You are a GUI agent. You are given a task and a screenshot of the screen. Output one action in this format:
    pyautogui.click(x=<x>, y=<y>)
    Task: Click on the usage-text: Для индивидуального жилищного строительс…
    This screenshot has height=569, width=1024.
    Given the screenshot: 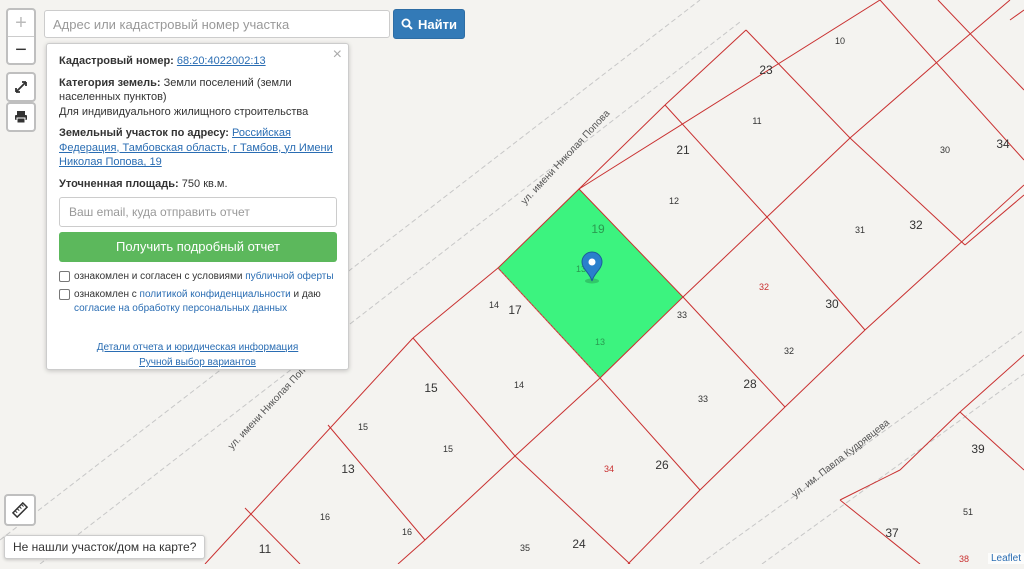 What is the action you would take?
    pyautogui.click(x=184, y=111)
    